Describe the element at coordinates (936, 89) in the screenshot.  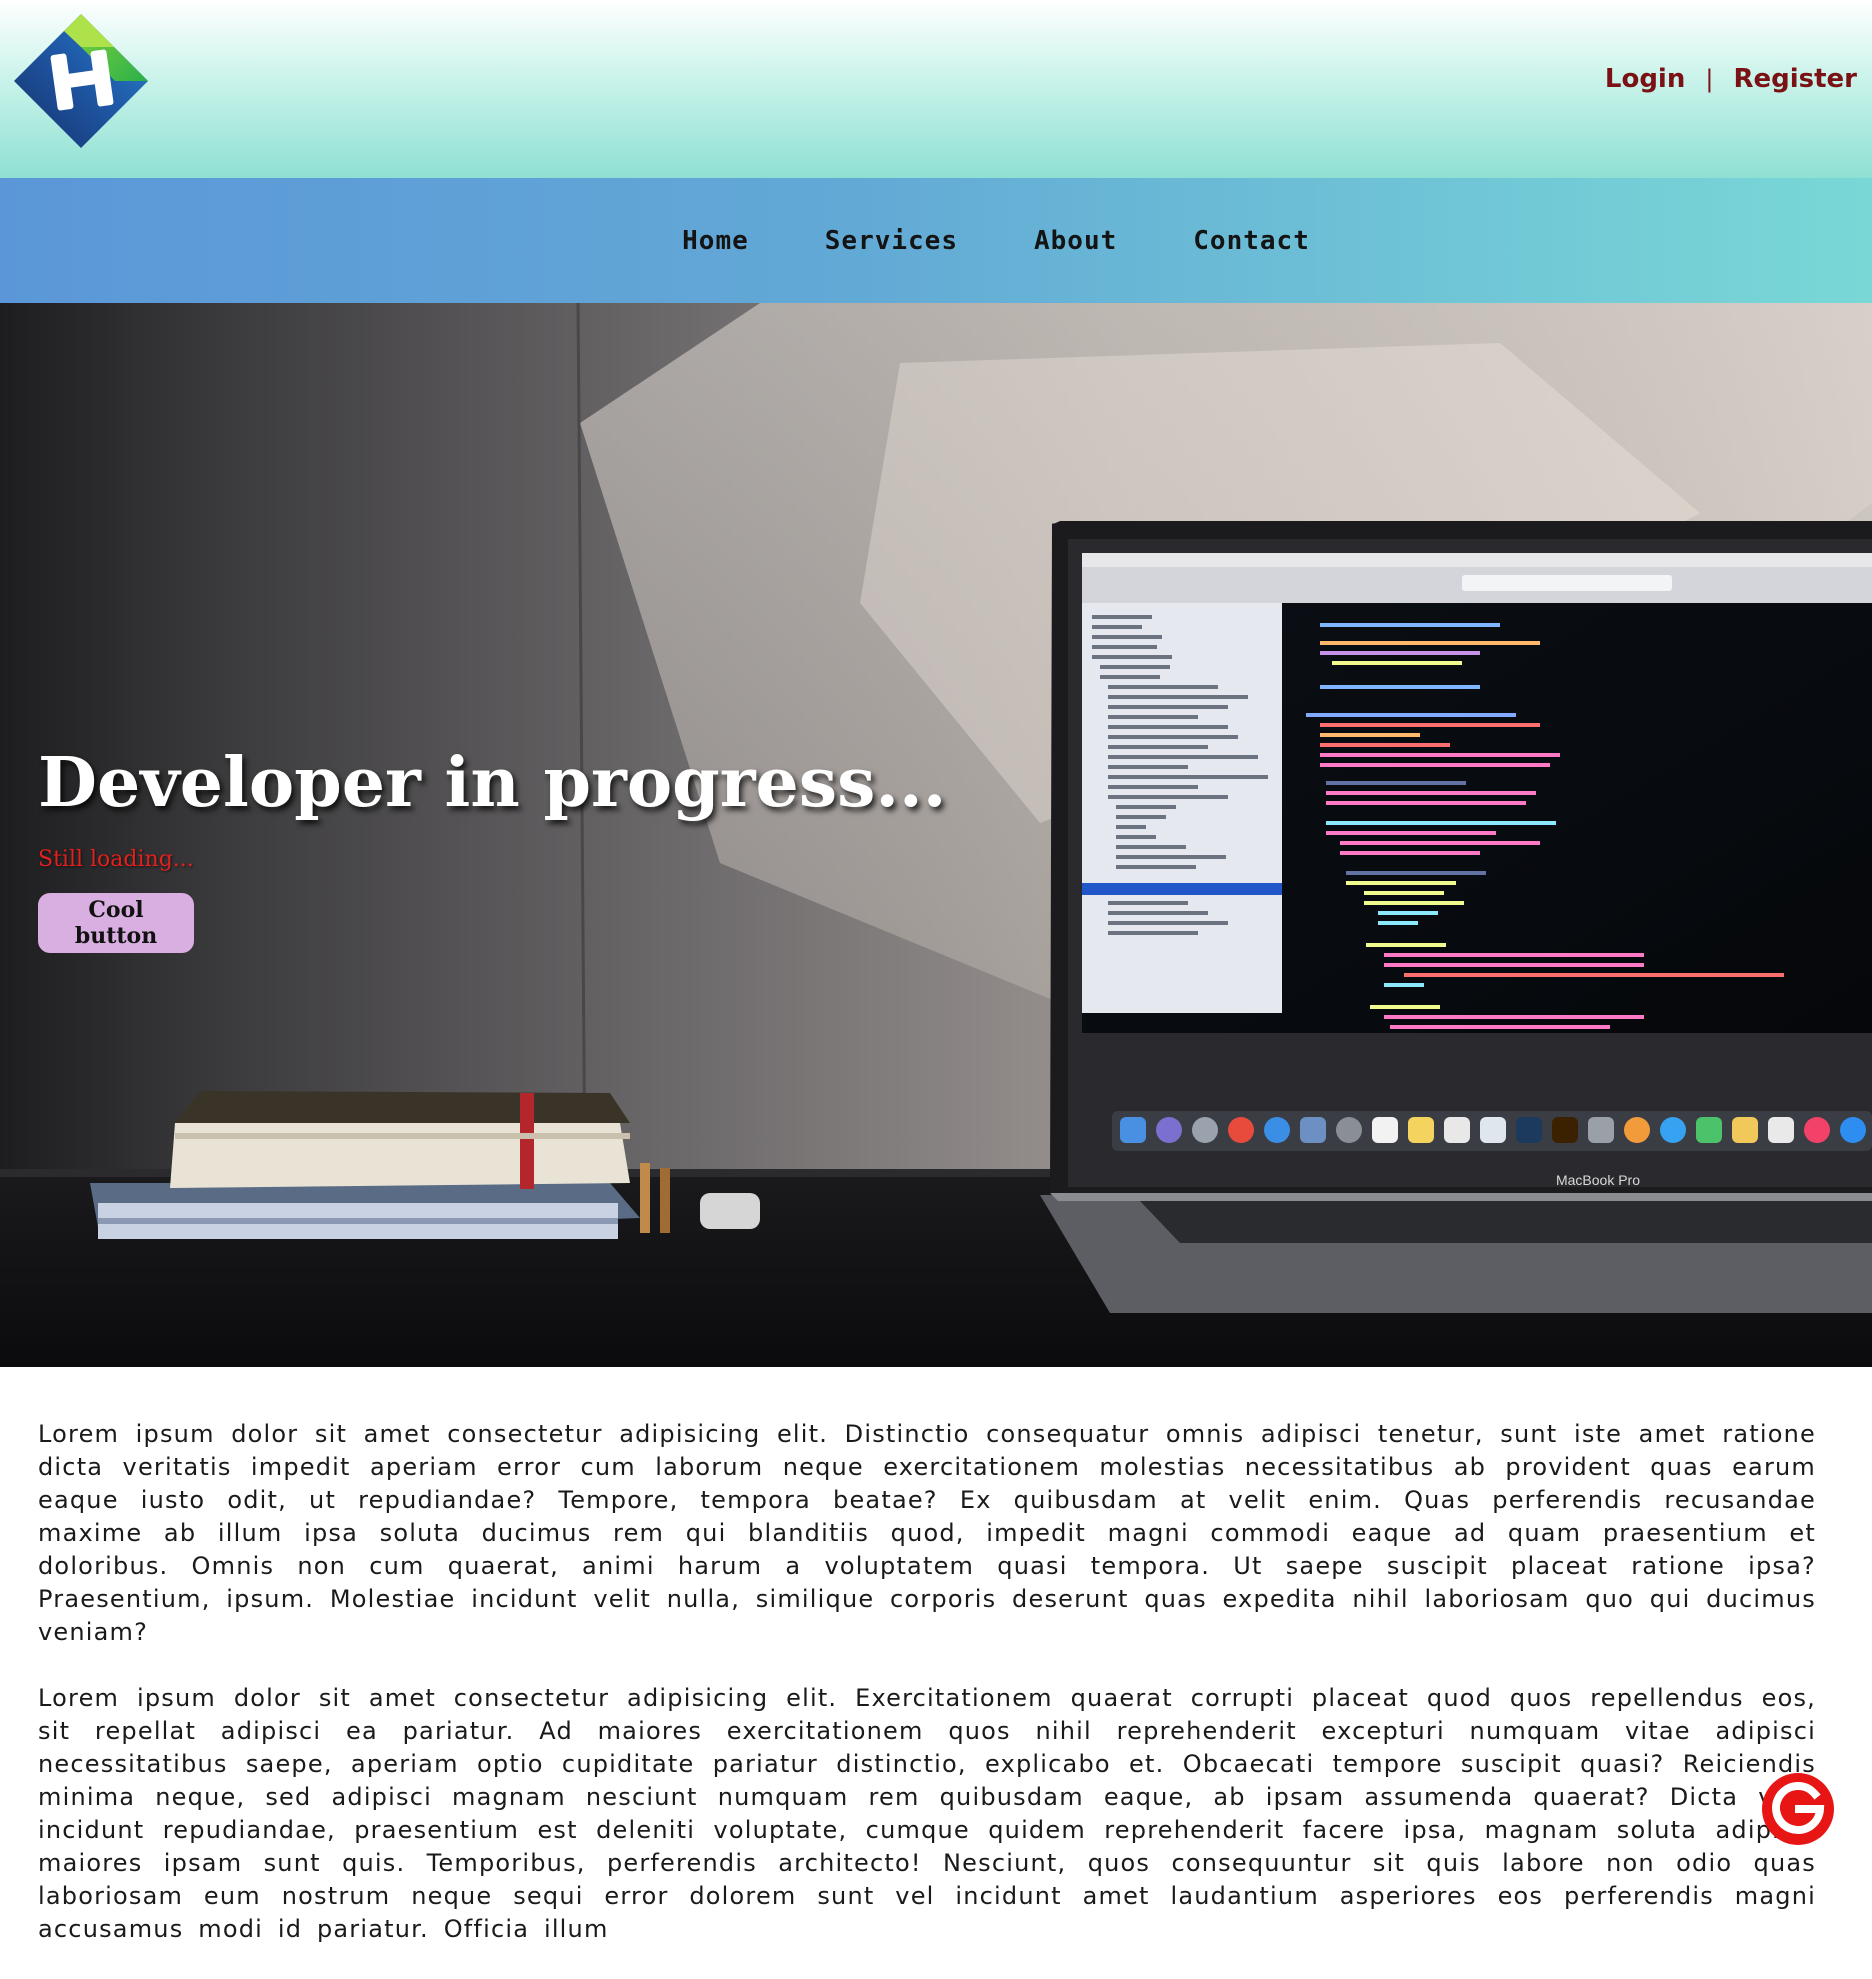
I see `top-header: Login | Register` at that location.